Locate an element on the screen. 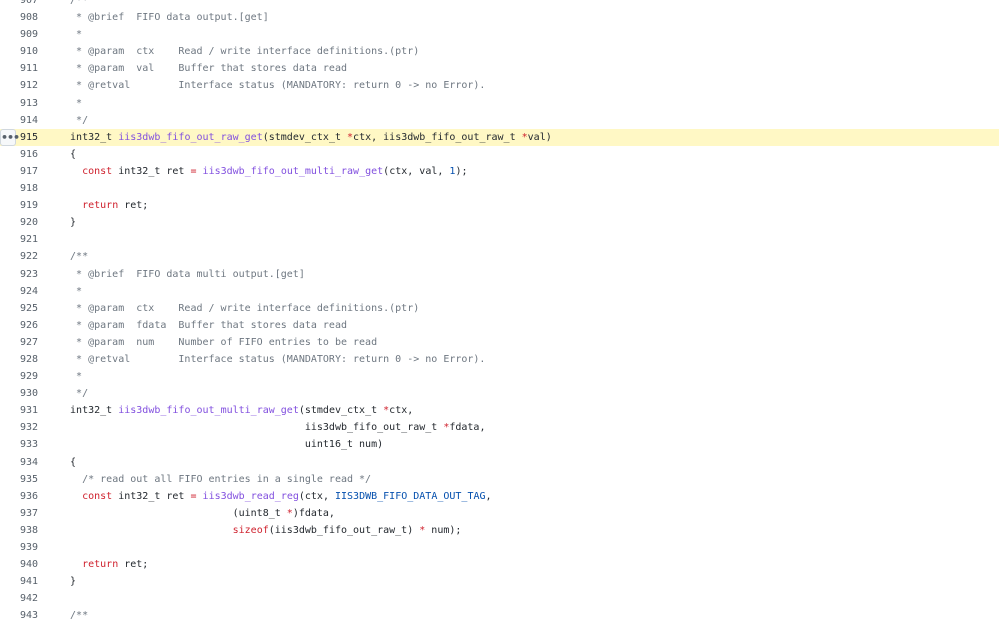 The width and height of the screenshot is (999, 624). line-number: 939 is located at coordinates (19, 547).